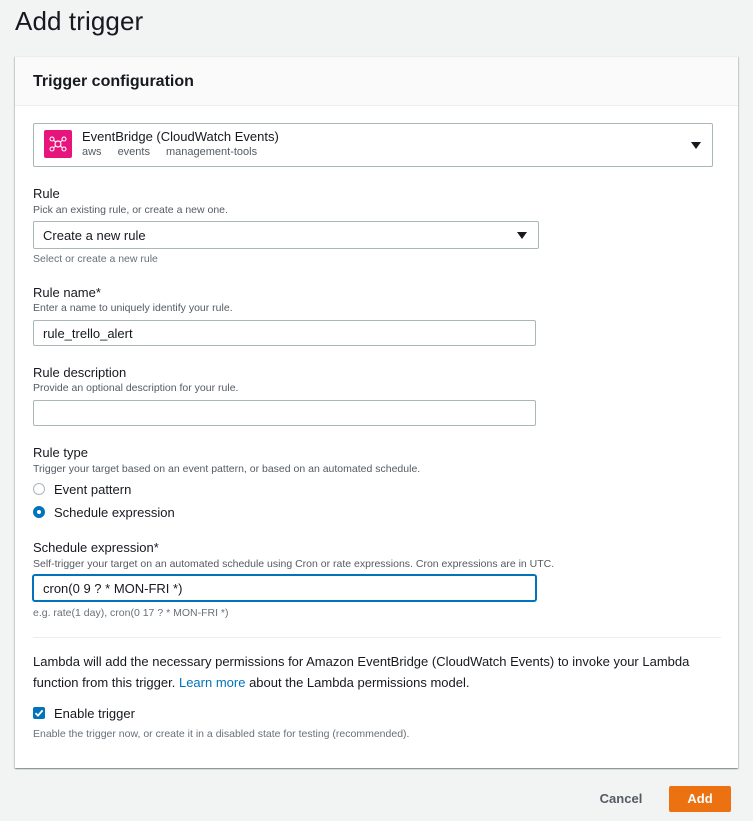  Describe the element at coordinates (39, 512) in the screenshot. I see `radio-button-selected` at that location.